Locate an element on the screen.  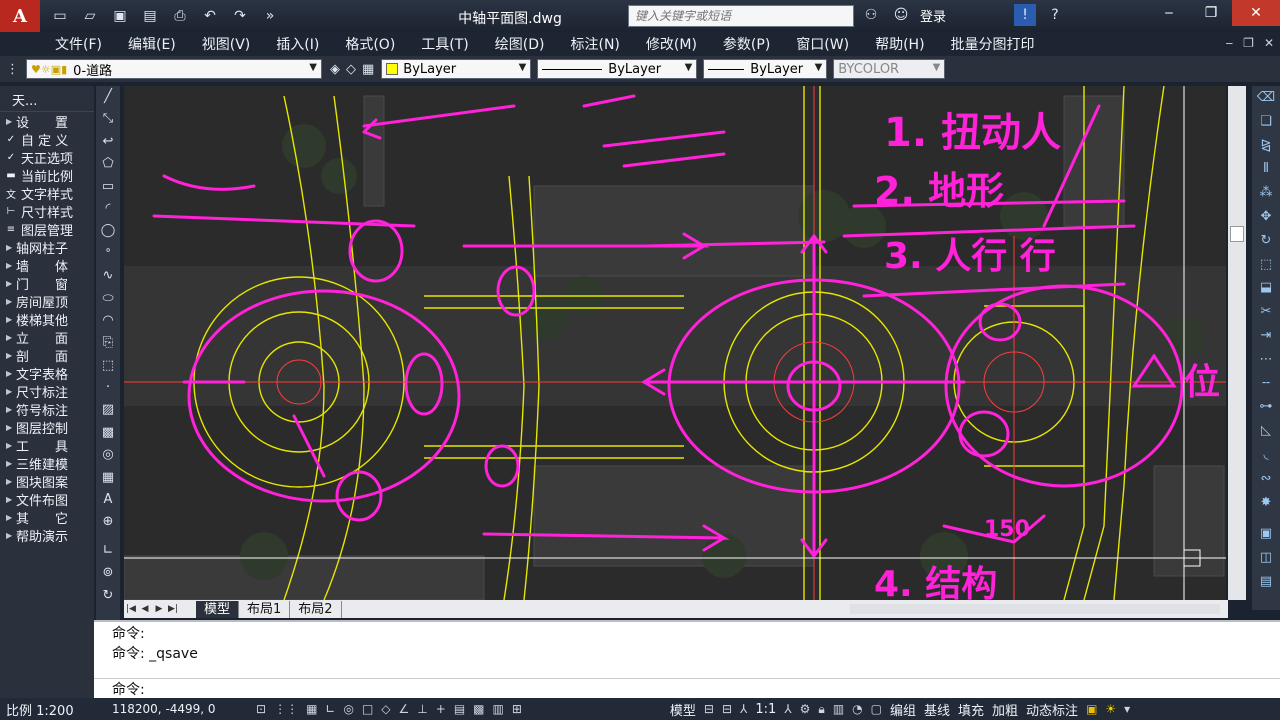
ducs-icon: ⊥ is located at coordinates (422, 709).